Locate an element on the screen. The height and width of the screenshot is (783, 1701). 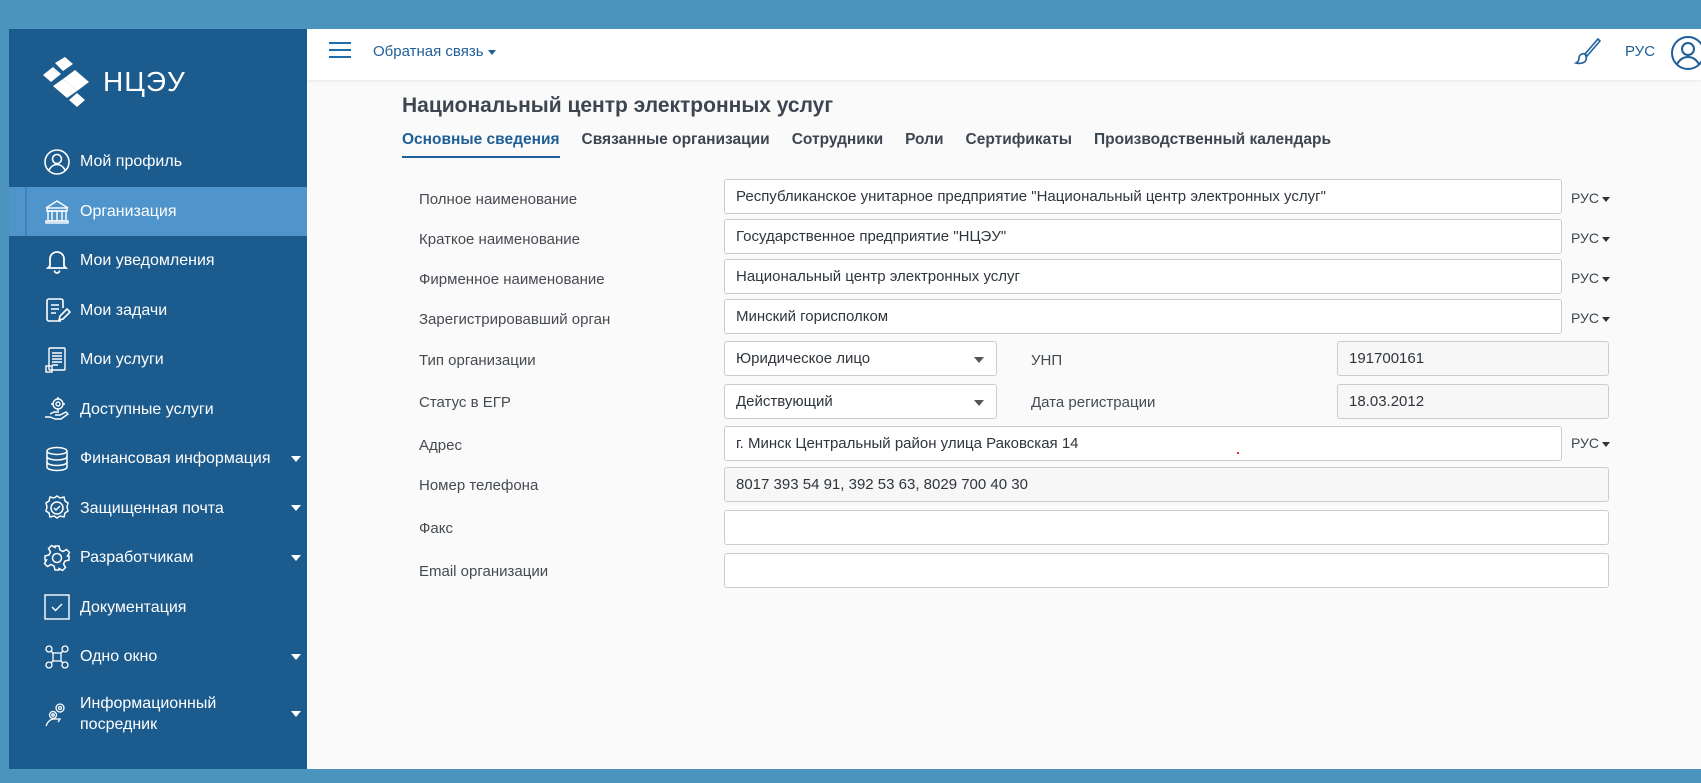
brand-name-label: Фирменное наименование is located at coordinates (512, 279).